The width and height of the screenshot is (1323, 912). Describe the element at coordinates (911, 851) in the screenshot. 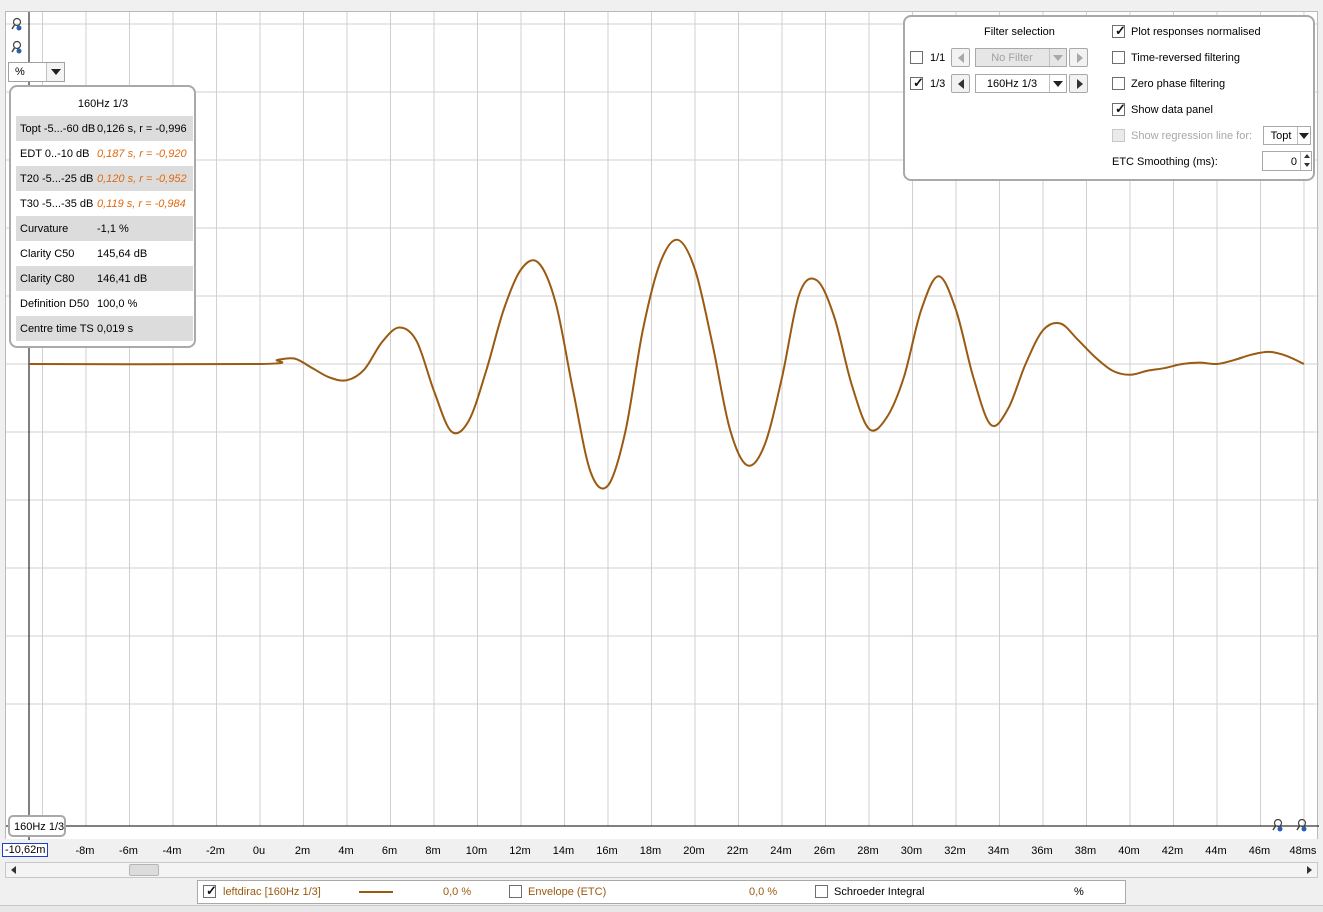

I see `x-tick-label: 30m` at that location.